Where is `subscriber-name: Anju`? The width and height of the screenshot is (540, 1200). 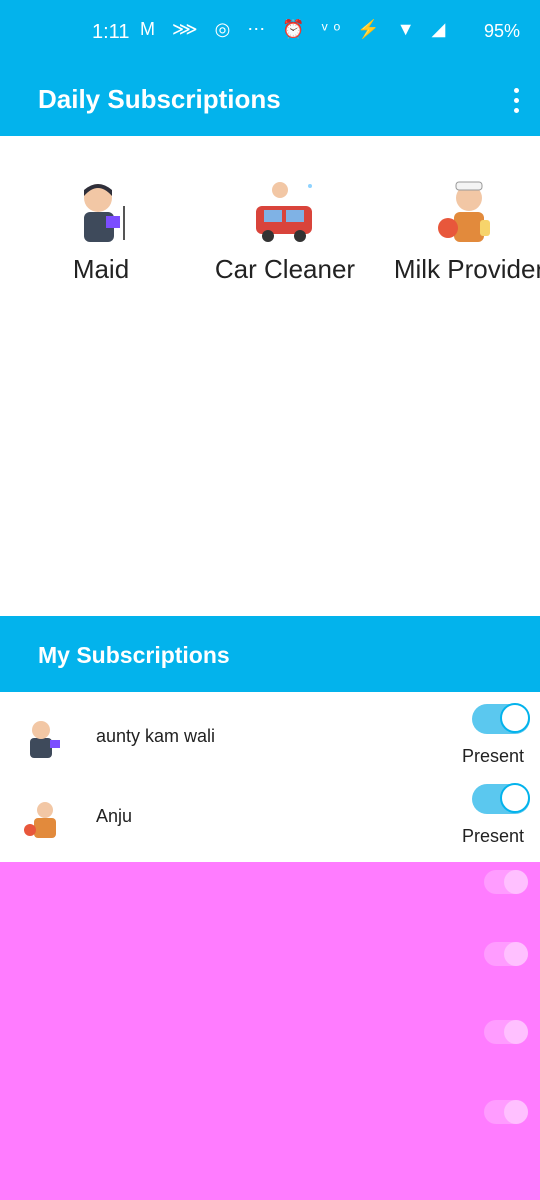
subscriber-name: Anju is located at coordinates (114, 816).